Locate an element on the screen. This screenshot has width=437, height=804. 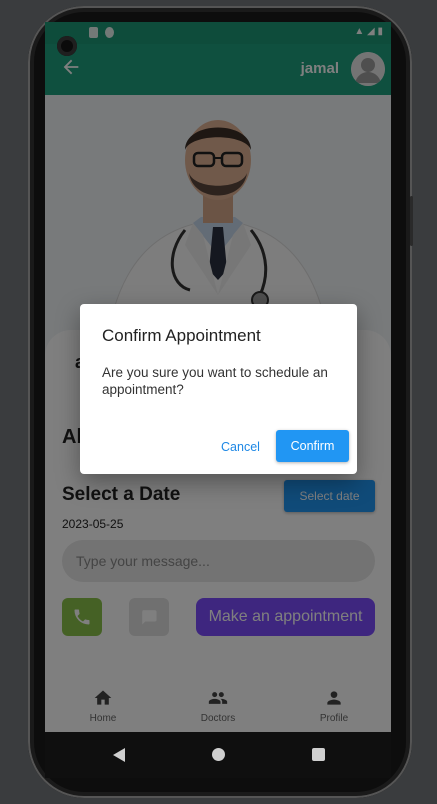
confirm-button: Confirm is located at coordinates (312, 446).